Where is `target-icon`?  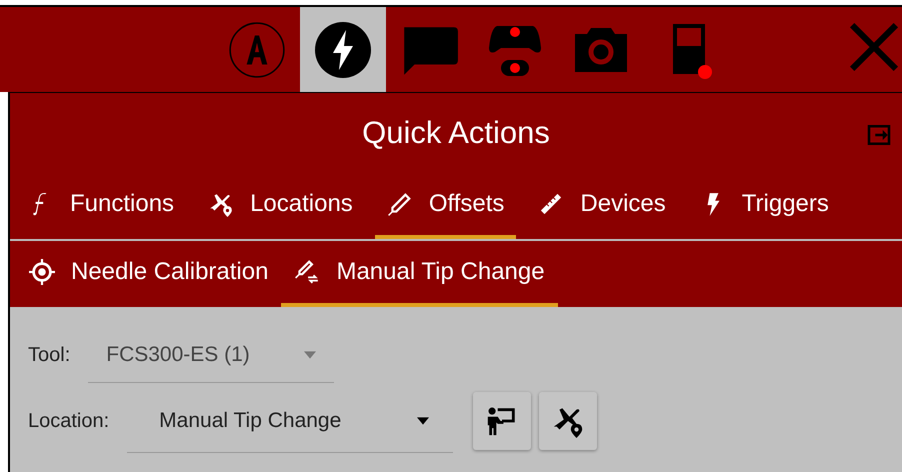
target-icon is located at coordinates (42, 272).